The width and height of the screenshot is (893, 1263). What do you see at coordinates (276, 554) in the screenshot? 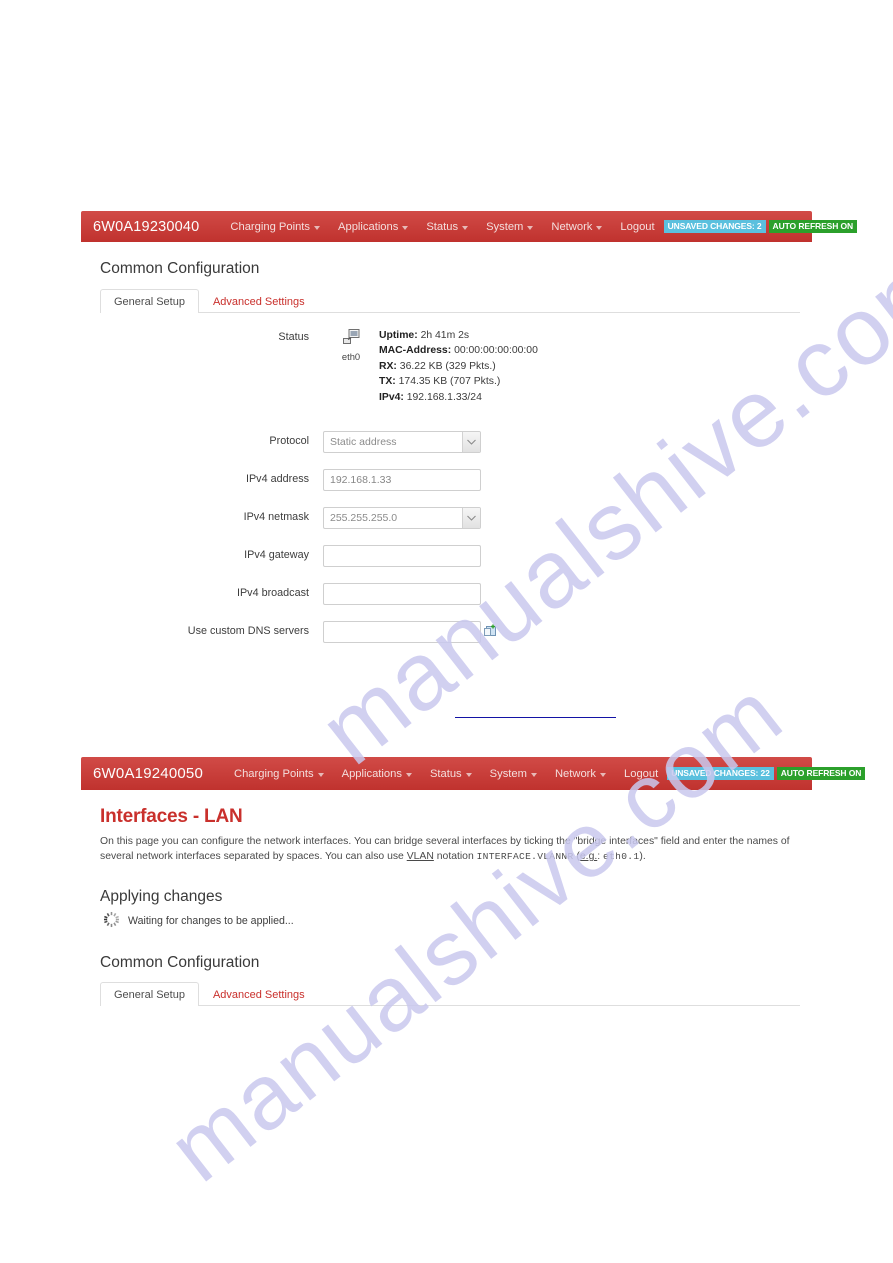
I see `ipv4-gateway-label: IPv4 gateway` at bounding box center [276, 554].